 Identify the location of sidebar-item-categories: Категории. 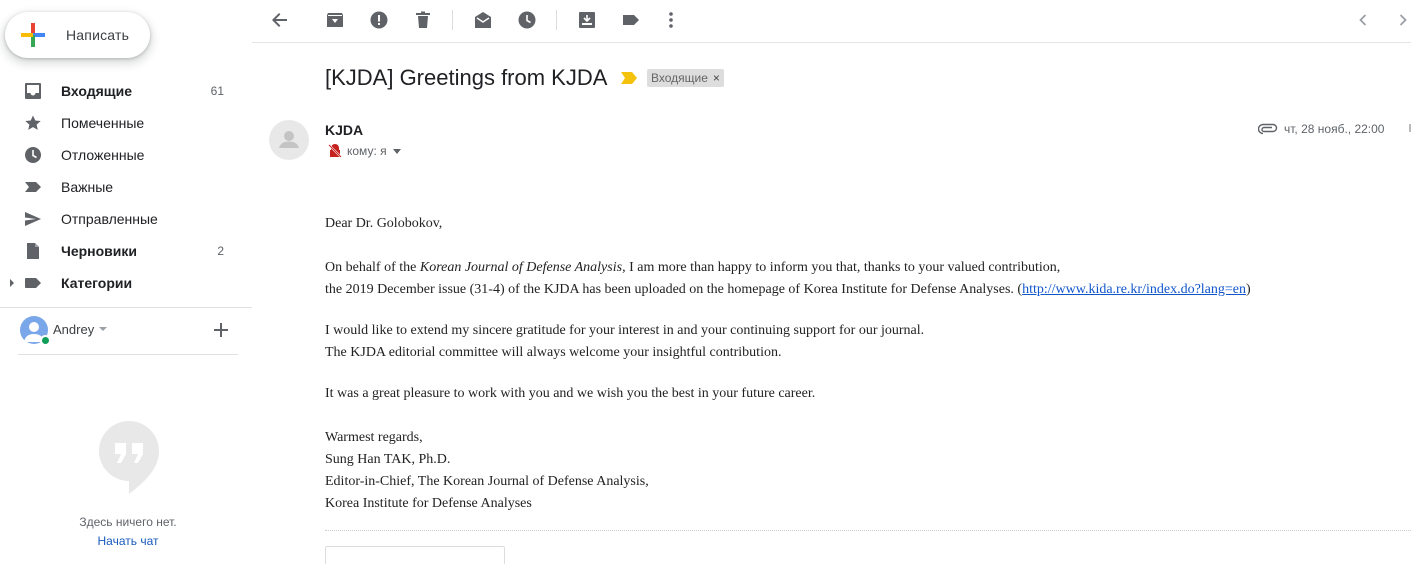
(125, 283).